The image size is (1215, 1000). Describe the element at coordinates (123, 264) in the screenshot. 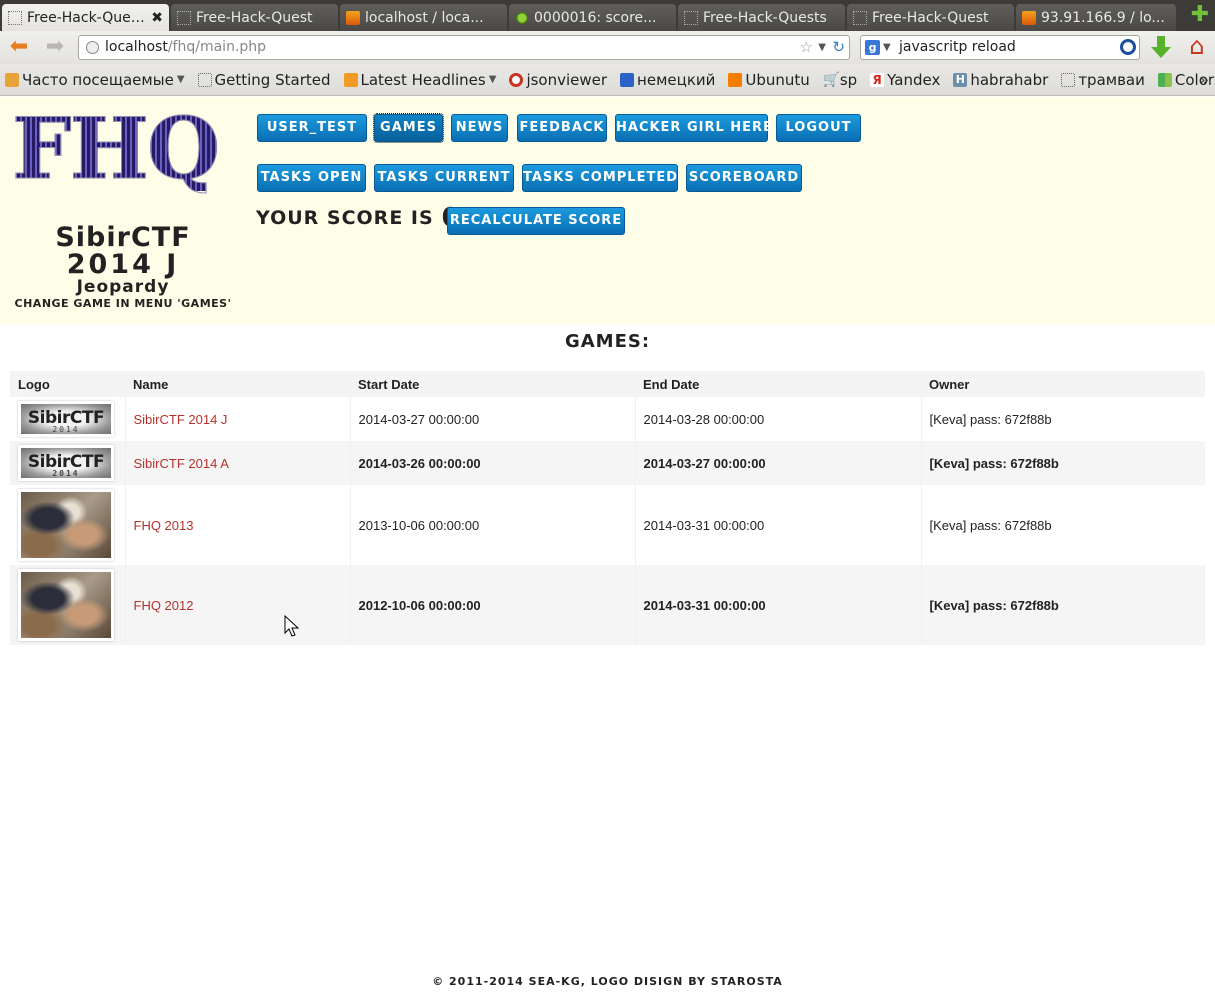

I see `game-year: 2014 J` at that location.